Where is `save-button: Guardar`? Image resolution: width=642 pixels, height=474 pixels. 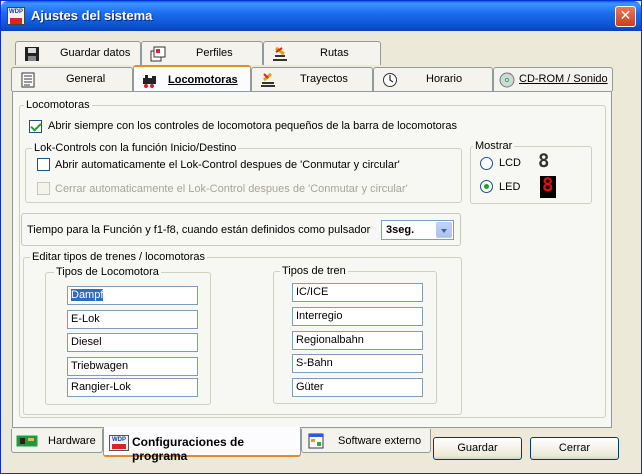
save-button: Guardar is located at coordinates (477, 448).